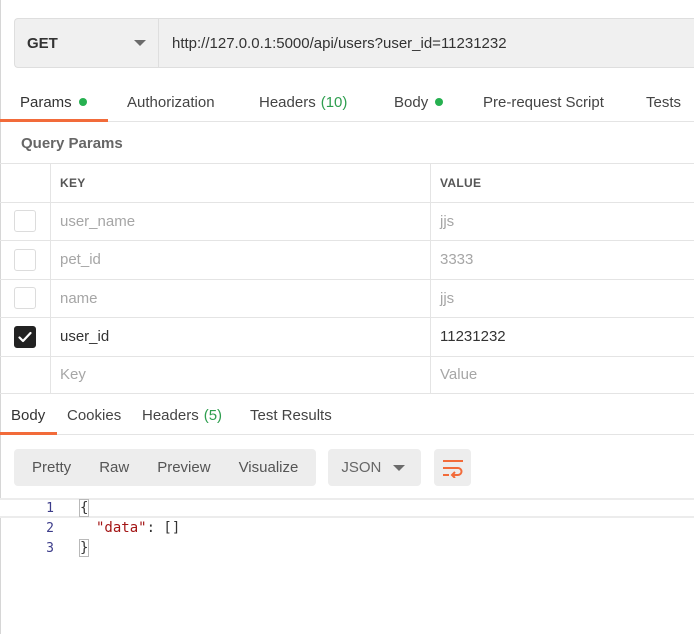  I want to click on param-key: user_id, so click(241, 337).